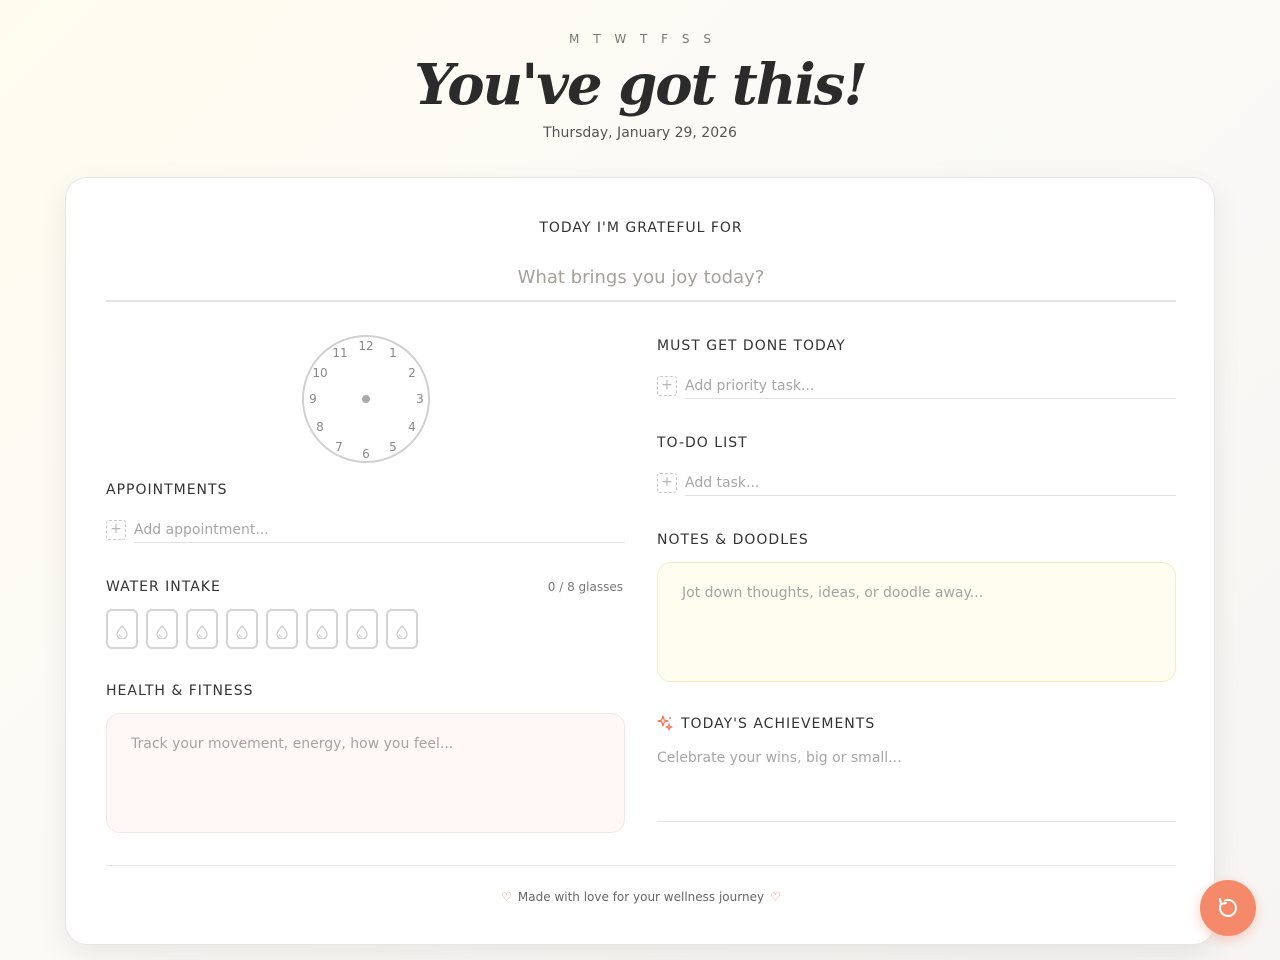 The height and width of the screenshot is (960, 1280). Describe the element at coordinates (641, 278) in the screenshot. I see `gratitude-input` at that location.